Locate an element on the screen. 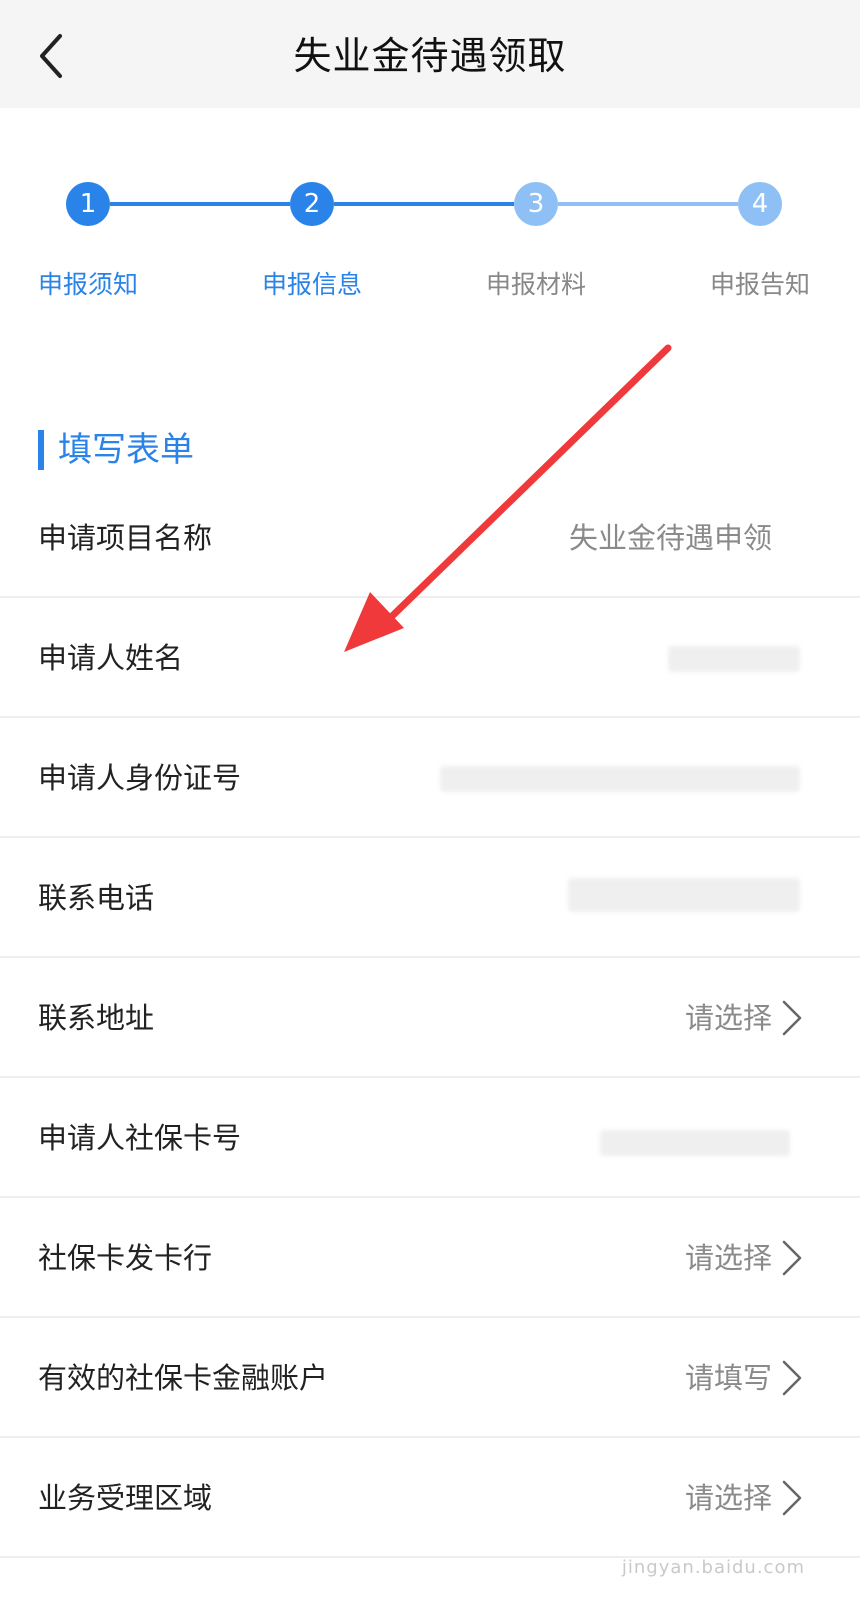 This screenshot has height=1598, width=860. row-label: 申请人身份证号 is located at coordinates (140, 778).